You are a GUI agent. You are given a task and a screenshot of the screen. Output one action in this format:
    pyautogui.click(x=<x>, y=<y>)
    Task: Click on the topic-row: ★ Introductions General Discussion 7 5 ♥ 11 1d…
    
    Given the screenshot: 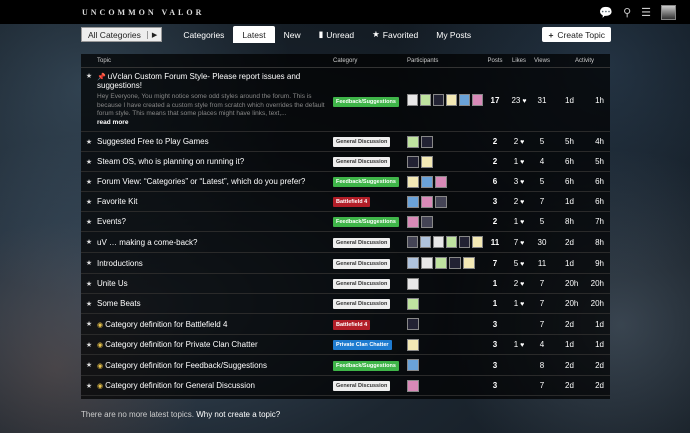 What is the action you would take?
    pyautogui.click(x=345, y=263)
    